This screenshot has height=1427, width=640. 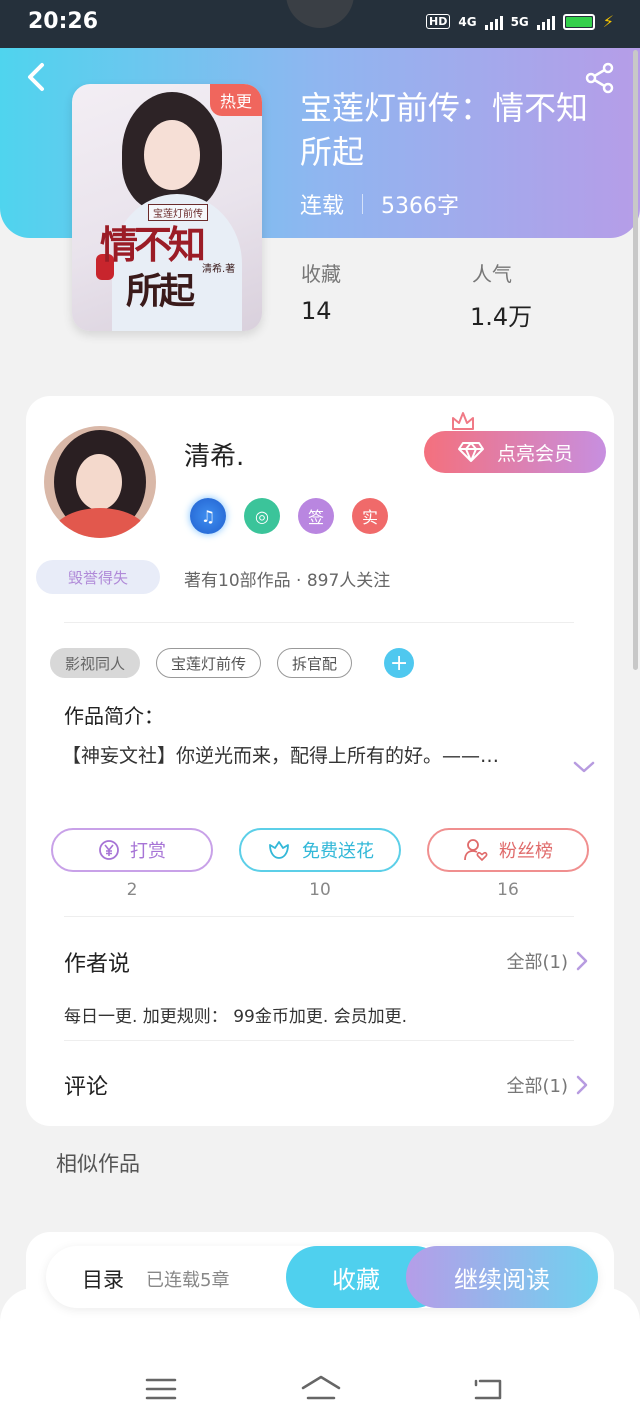 I want to click on fan-ranking-button: 粉丝榜, so click(x=508, y=850).